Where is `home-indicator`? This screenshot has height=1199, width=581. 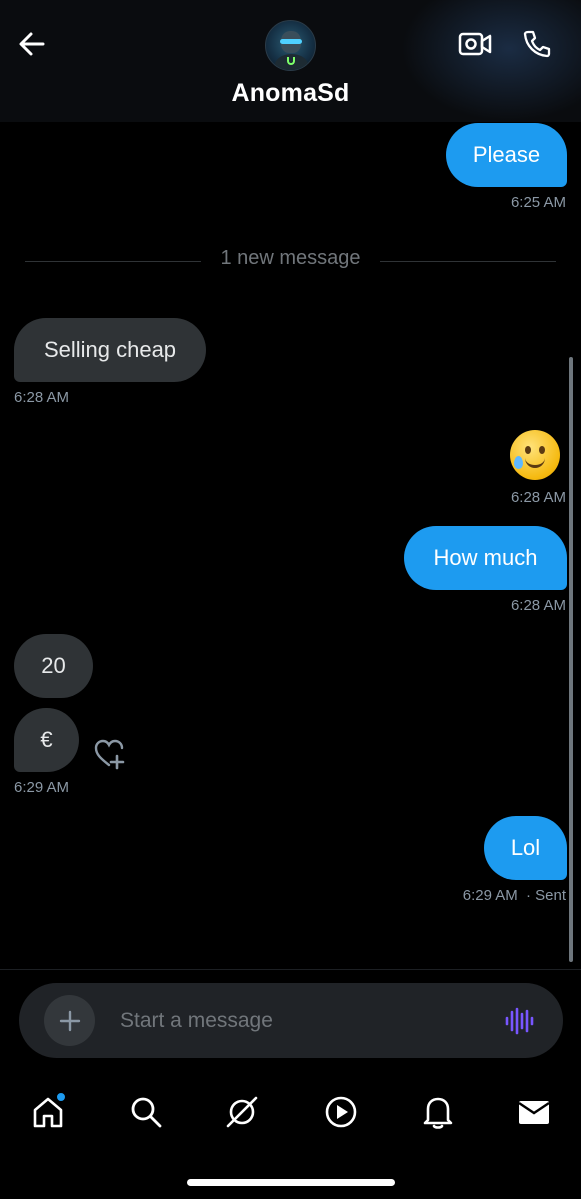 home-indicator is located at coordinates (291, 1182).